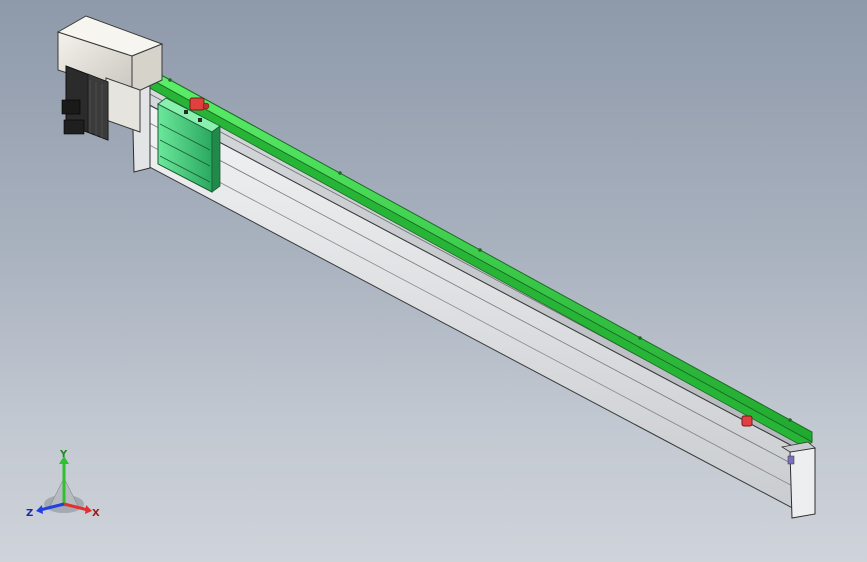 This screenshot has height=562, width=867. I want to click on stopper-right, so click(747, 421).